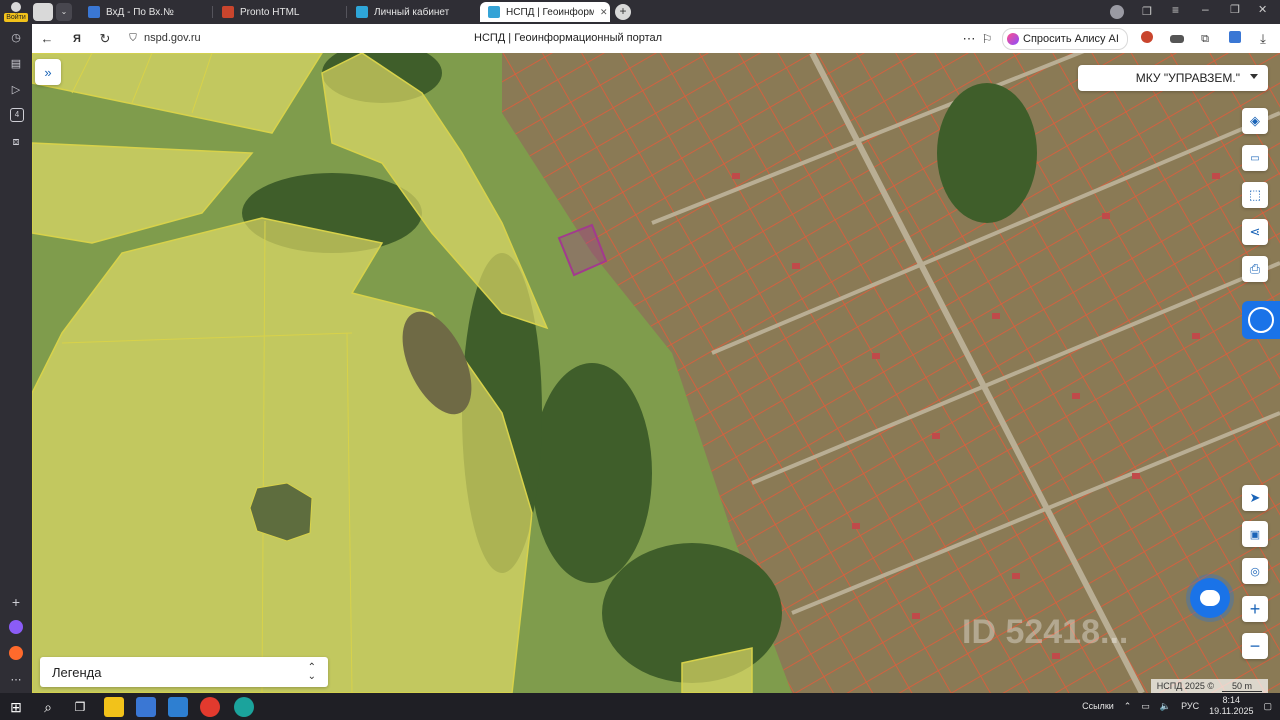  What do you see at coordinates (1013, 39) in the screenshot?
I see `alisa-icon` at bounding box center [1013, 39].